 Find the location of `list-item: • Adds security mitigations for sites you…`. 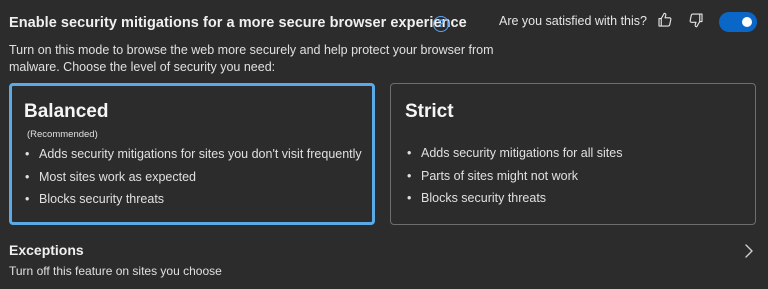

list-item: • Adds security mitigations for sites you… is located at coordinates (192, 157).